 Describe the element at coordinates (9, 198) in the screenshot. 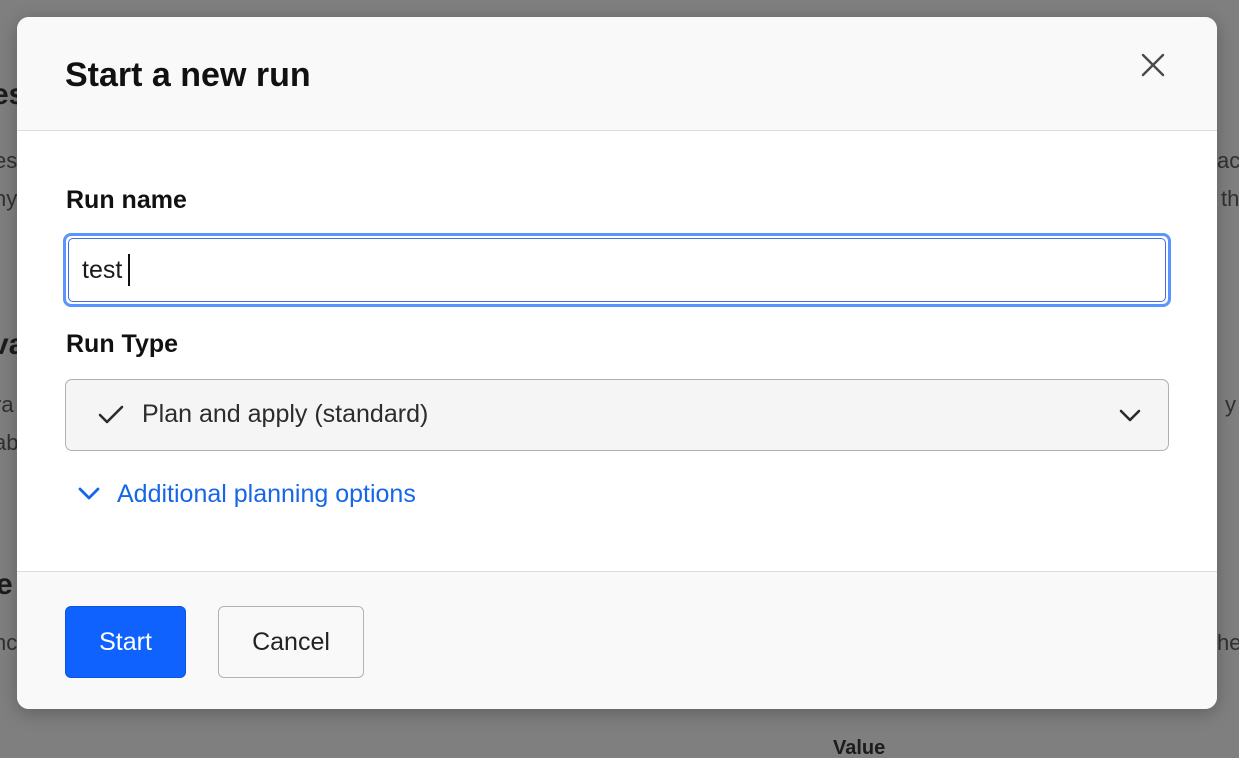

I see `background-text-fragment: ny` at that location.